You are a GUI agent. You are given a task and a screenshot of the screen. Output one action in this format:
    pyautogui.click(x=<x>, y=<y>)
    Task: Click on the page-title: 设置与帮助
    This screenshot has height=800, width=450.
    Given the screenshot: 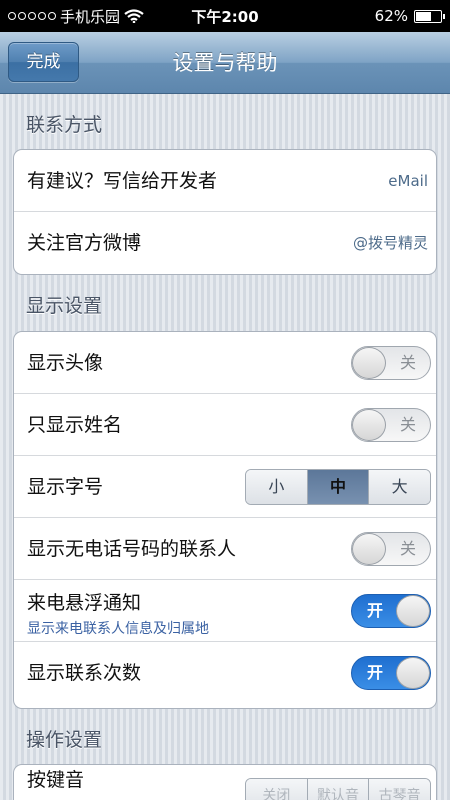 What is the action you would take?
    pyautogui.click(x=225, y=63)
    